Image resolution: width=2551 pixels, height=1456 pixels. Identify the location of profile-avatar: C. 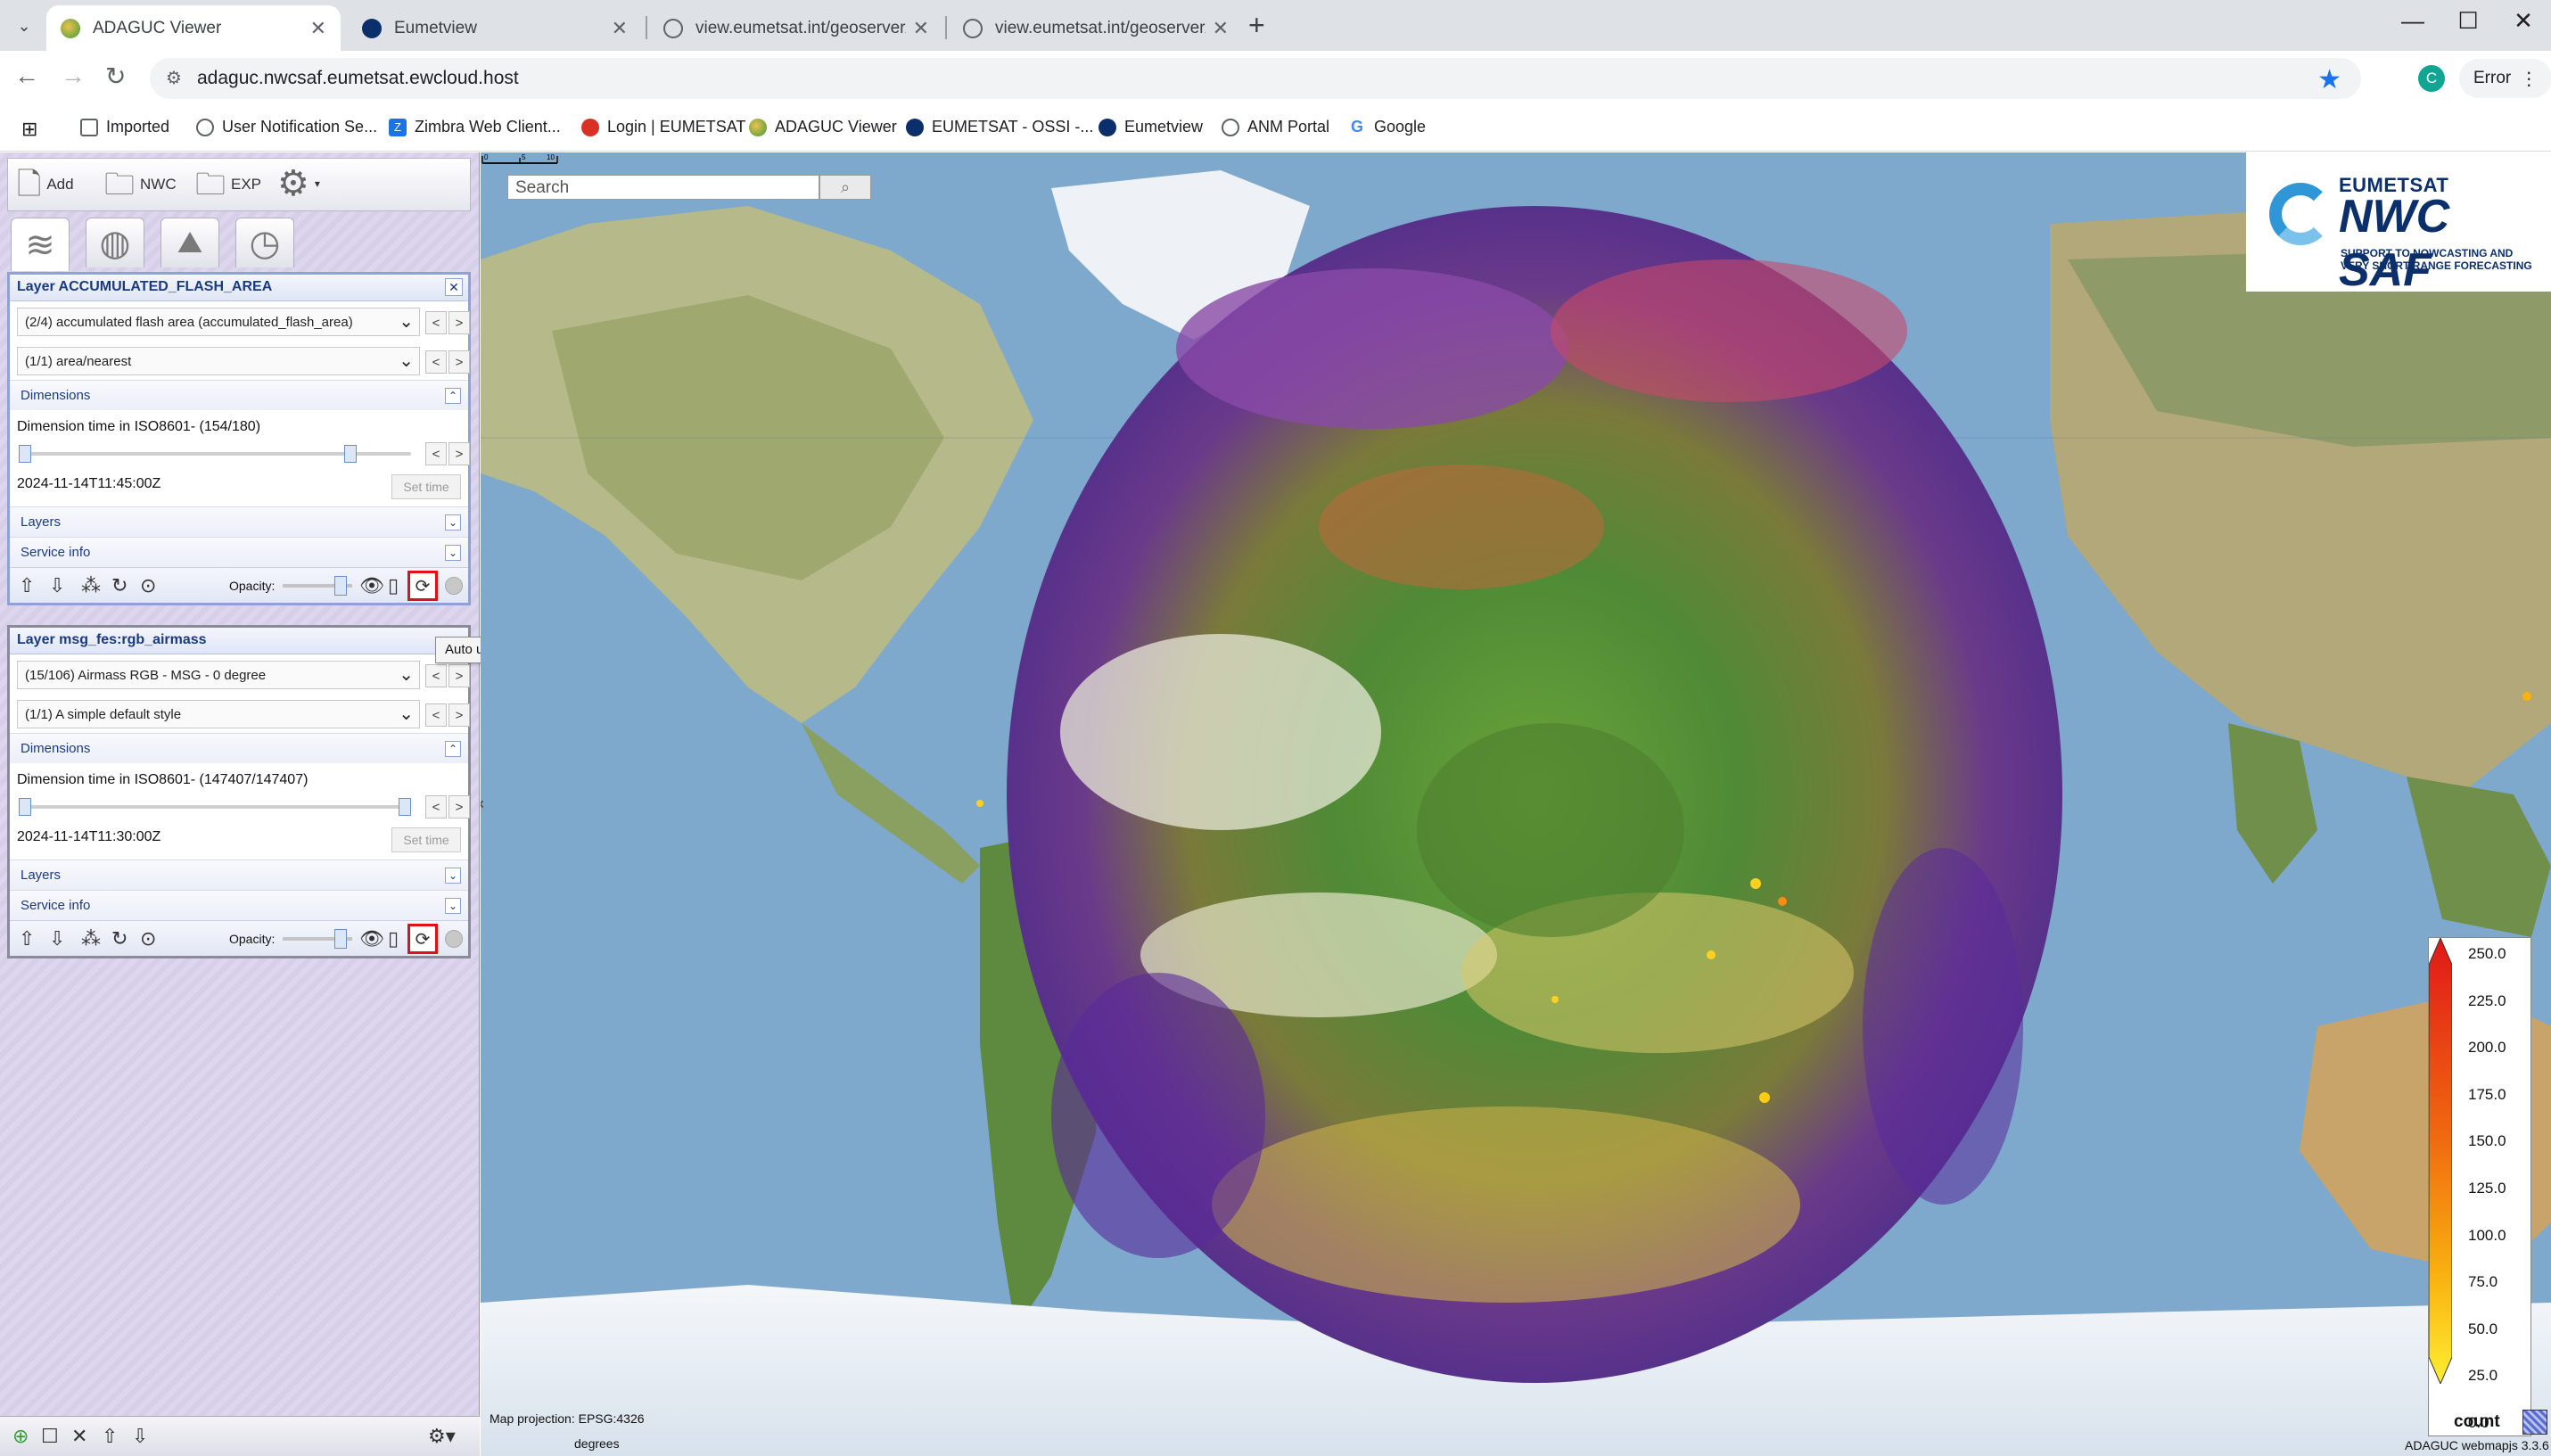
(2431, 78).